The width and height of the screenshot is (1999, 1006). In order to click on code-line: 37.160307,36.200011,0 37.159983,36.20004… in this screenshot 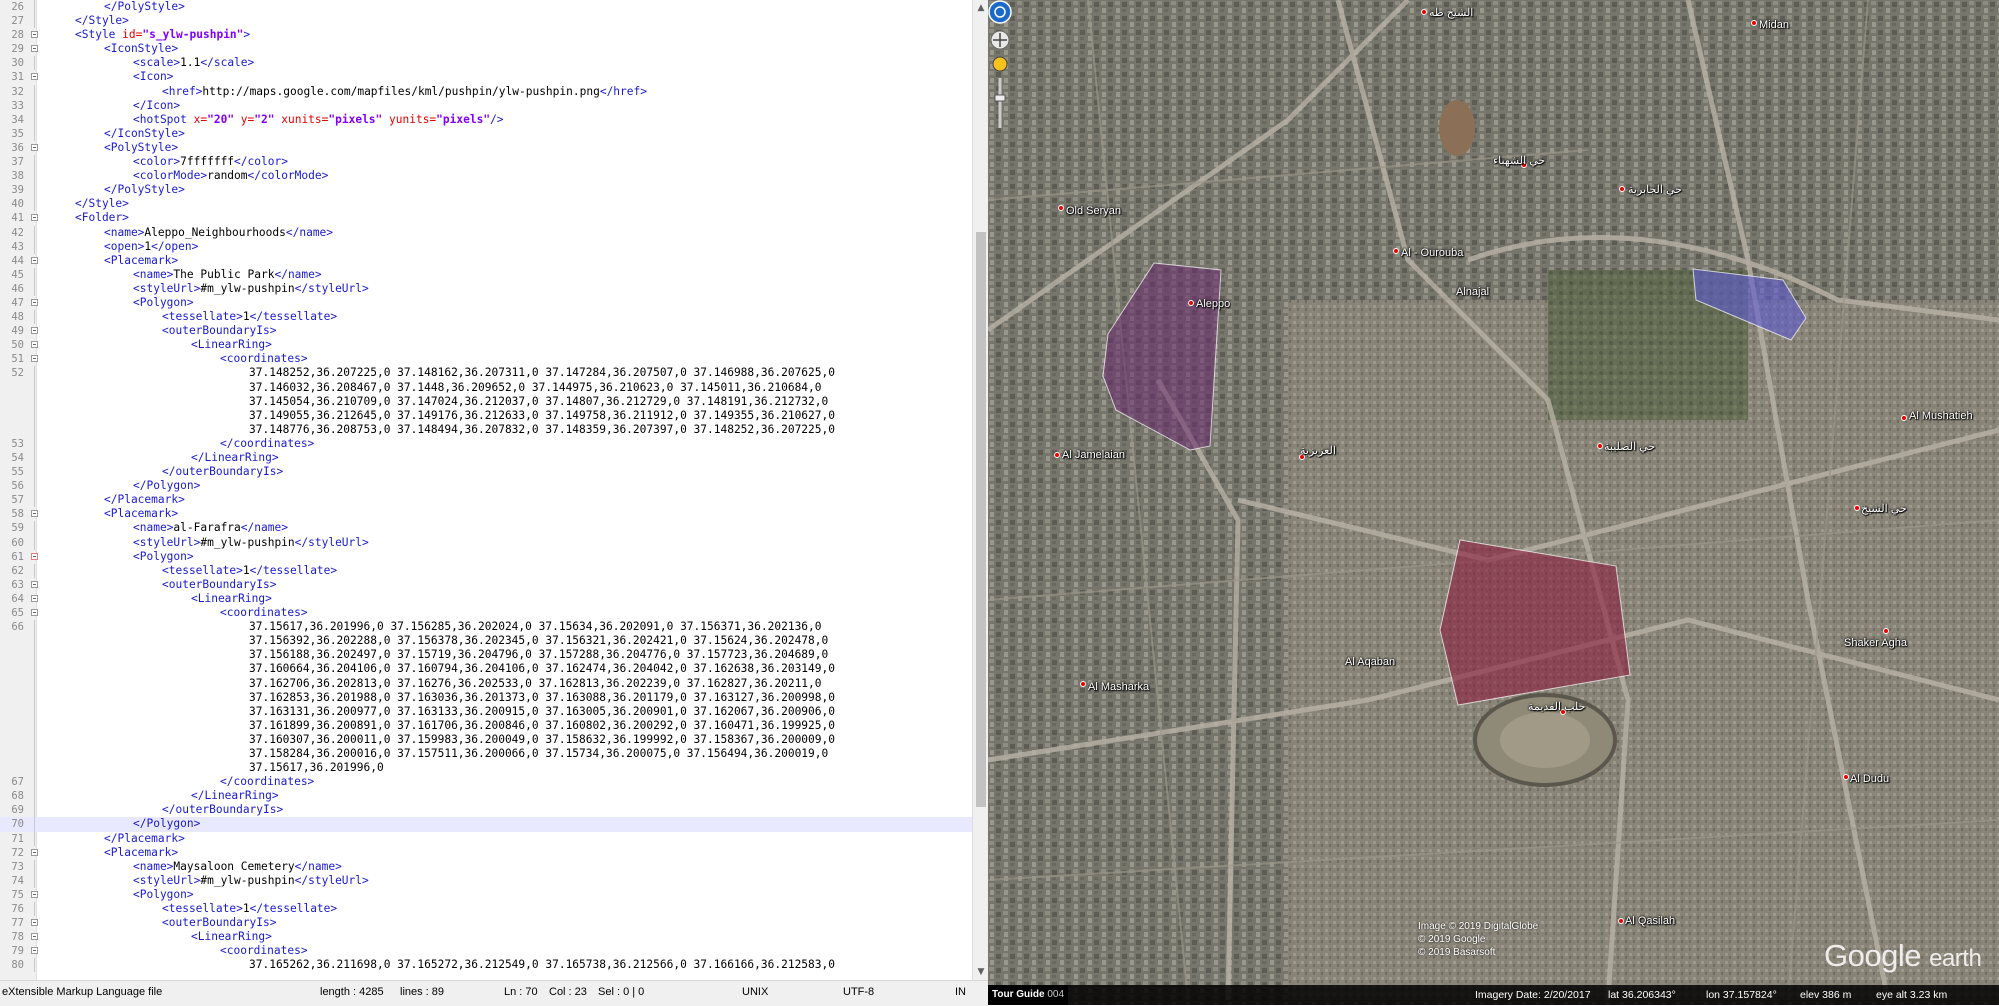, I will do `click(486, 739)`.